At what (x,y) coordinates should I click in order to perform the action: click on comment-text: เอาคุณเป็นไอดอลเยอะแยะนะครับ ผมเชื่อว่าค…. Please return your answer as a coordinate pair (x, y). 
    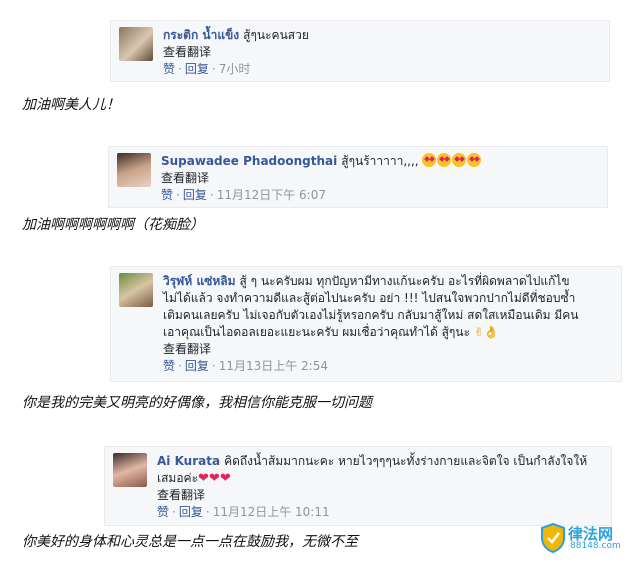
    Looking at the image, I should click on (317, 332).